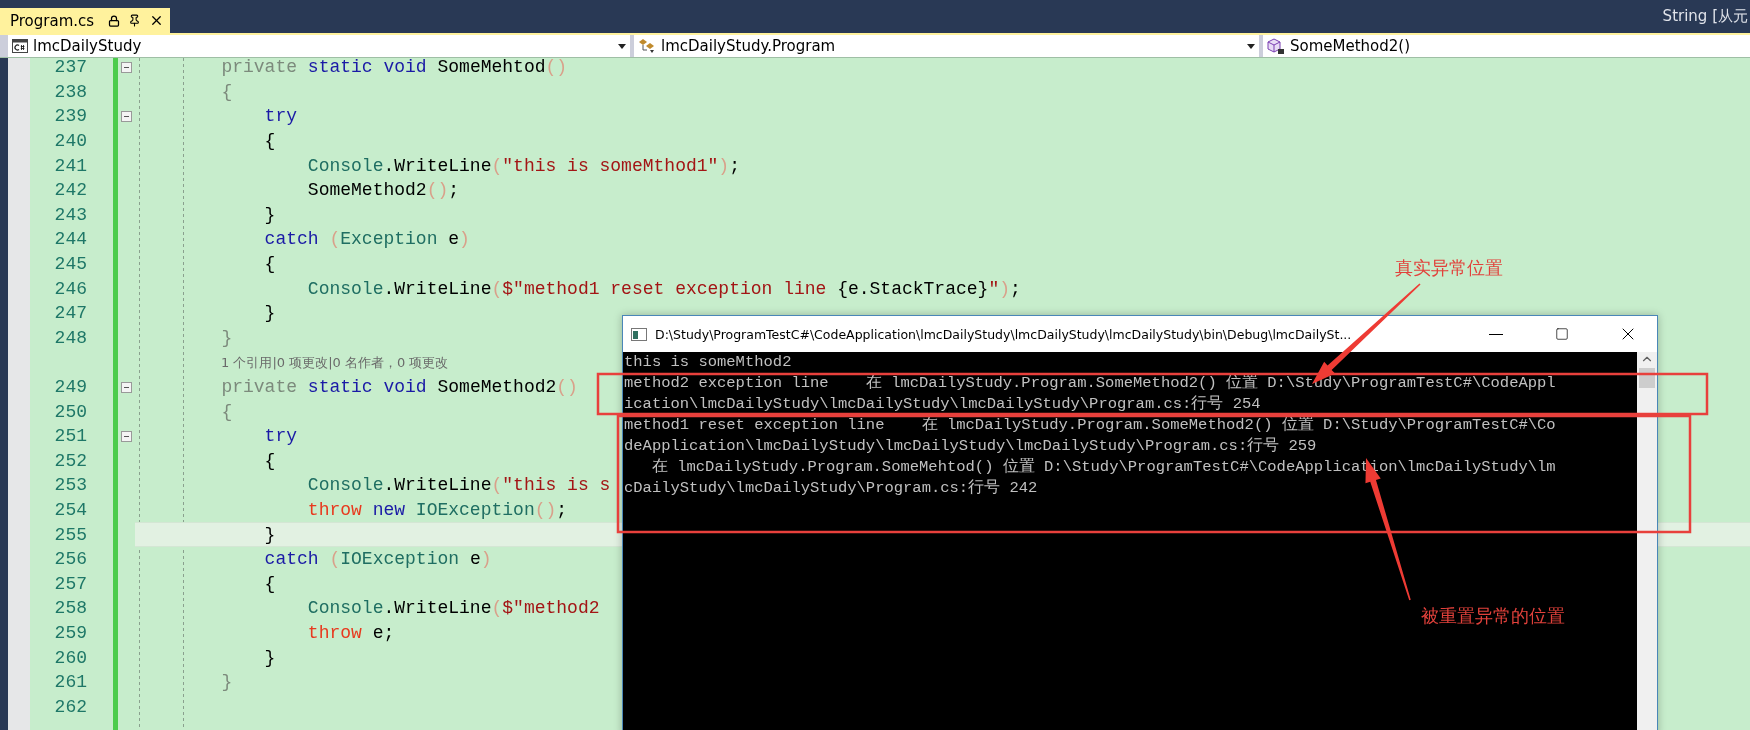 The height and width of the screenshot is (730, 1750). Describe the element at coordinates (70, 190) in the screenshot. I see `line-number: 242` at that location.